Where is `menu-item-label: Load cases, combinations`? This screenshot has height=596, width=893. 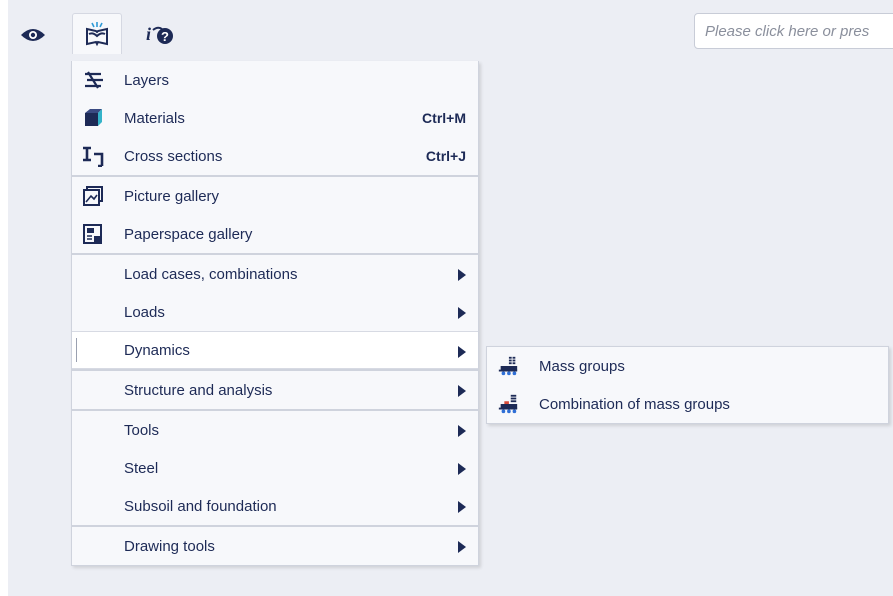 menu-item-label: Load cases, combinations is located at coordinates (211, 274).